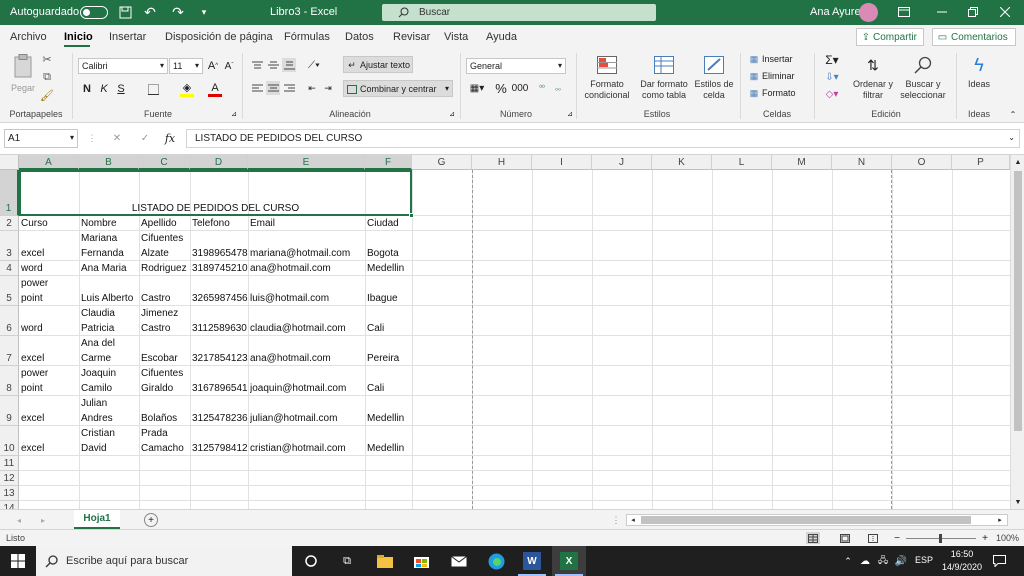 This screenshot has width=1024, height=576. I want to click on currency-icon: ▦▾, so click(477, 88).